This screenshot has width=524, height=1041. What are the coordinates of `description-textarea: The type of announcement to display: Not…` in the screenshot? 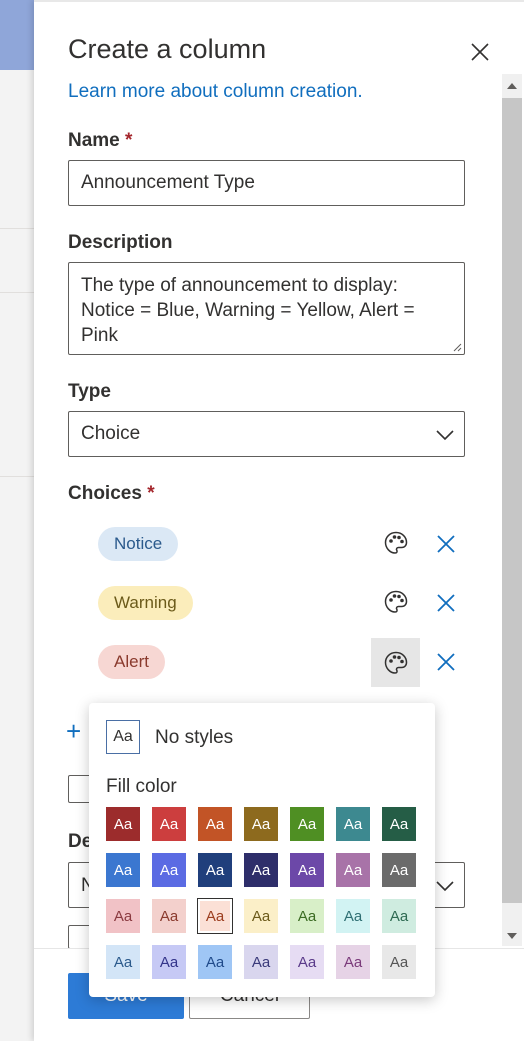 It's located at (266, 308).